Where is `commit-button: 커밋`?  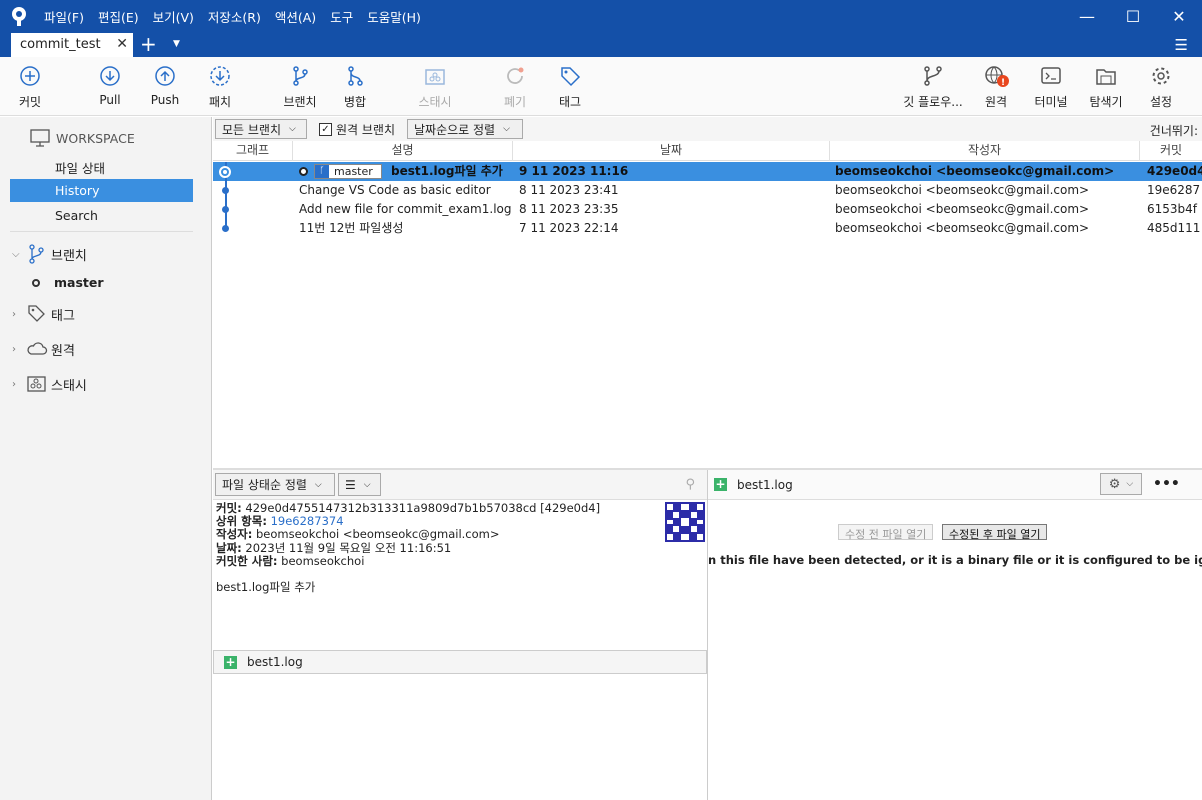
commit-button: 커밋 is located at coordinates (30, 87).